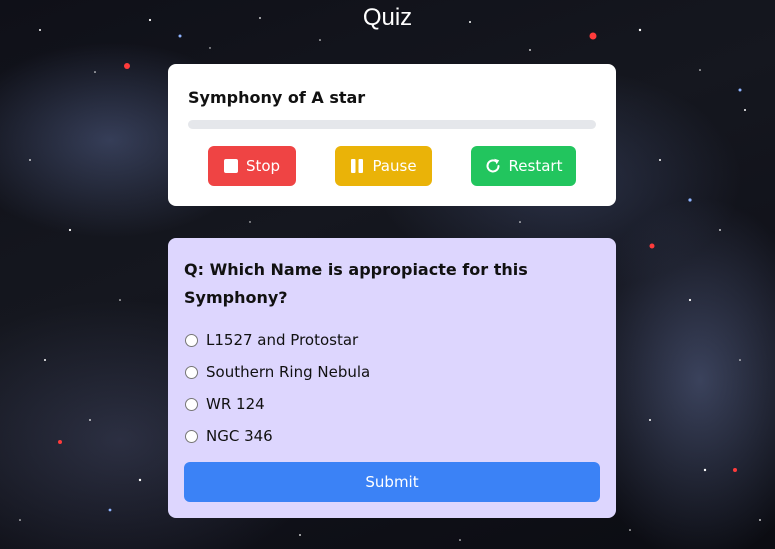 This screenshot has width=775, height=549. What do you see at coordinates (493, 166) in the screenshot?
I see `restart-icon` at bounding box center [493, 166].